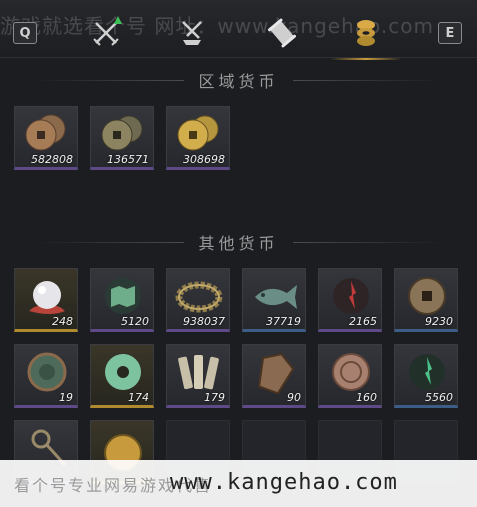 Image resolution: width=477 pixels, height=507 pixels. I want to click on coin-stack-icon, so click(366, 33).